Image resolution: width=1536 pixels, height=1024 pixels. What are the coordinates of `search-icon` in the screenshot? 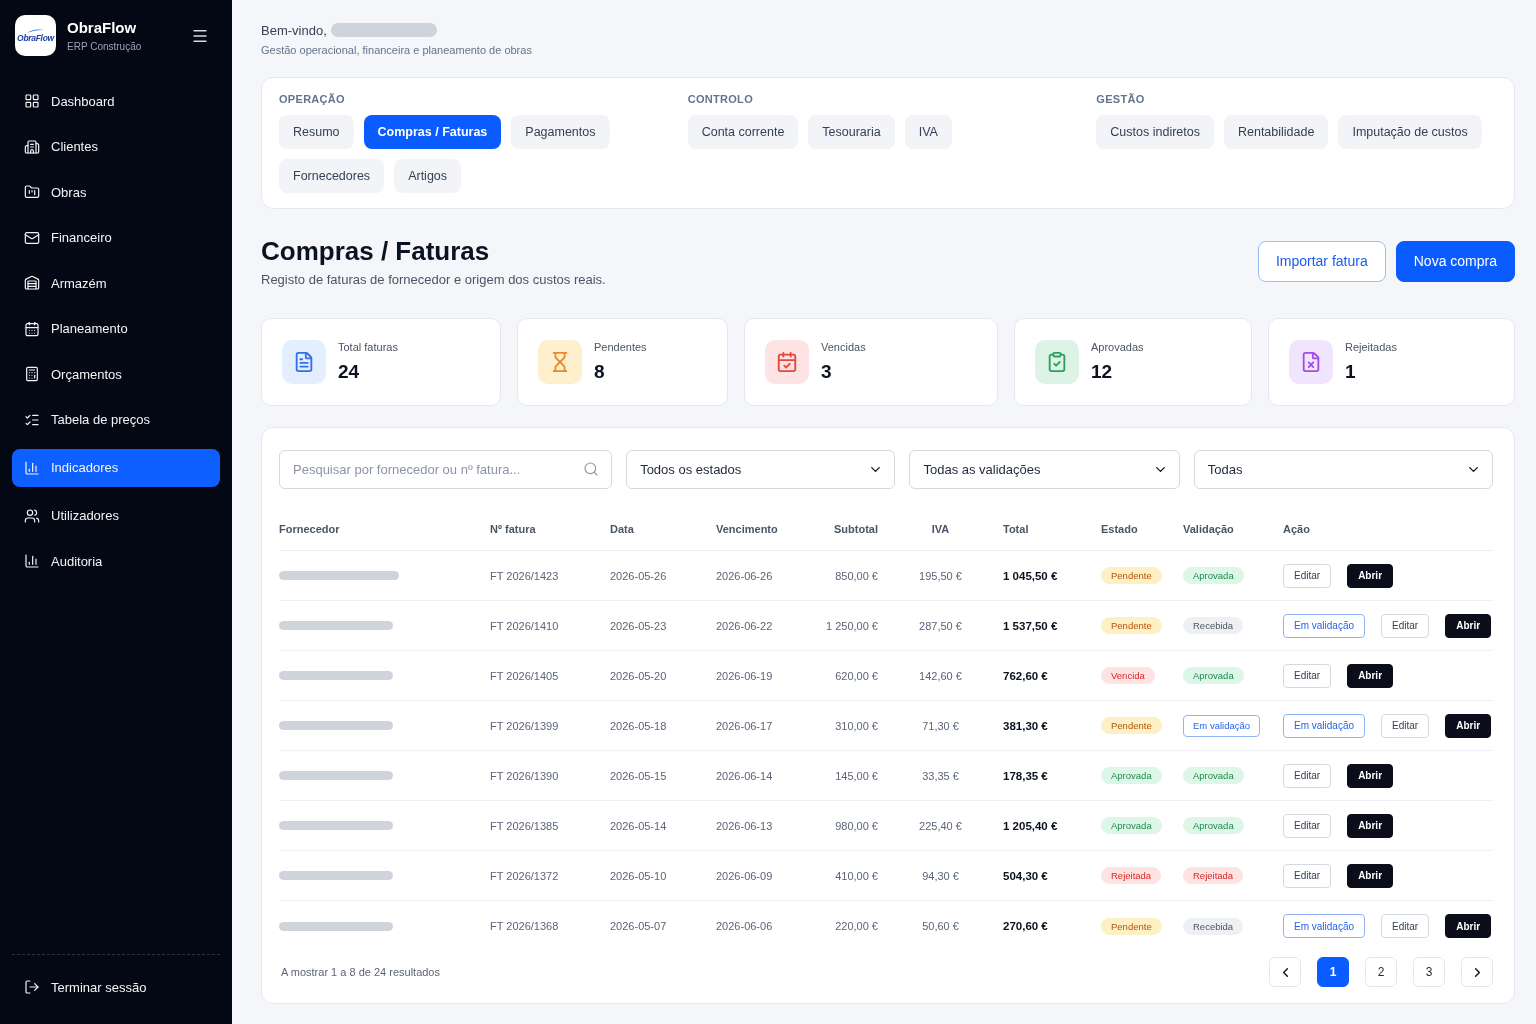 It's located at (591, 469).